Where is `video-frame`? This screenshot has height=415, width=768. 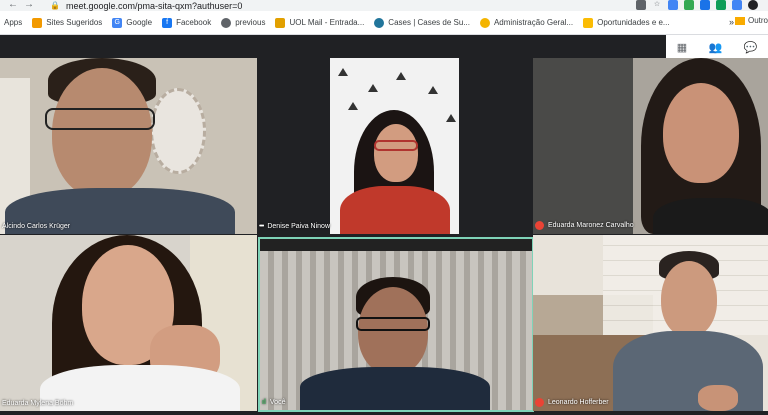 video-frame is located at coordinates (394, 146).